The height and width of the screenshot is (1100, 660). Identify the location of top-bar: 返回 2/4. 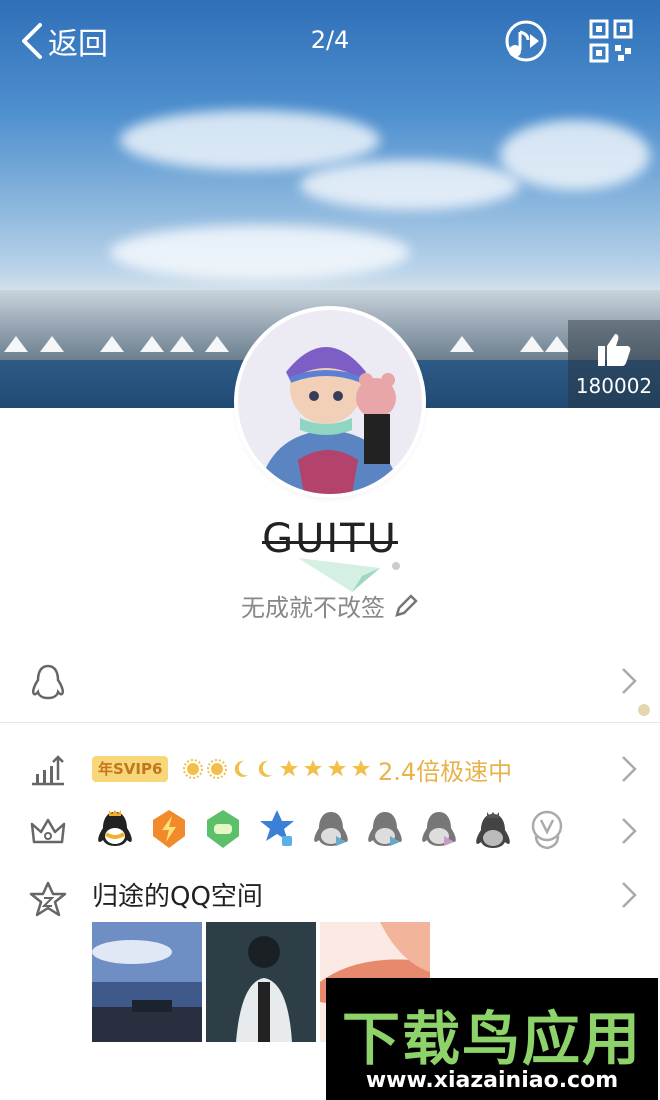
(330, 40).